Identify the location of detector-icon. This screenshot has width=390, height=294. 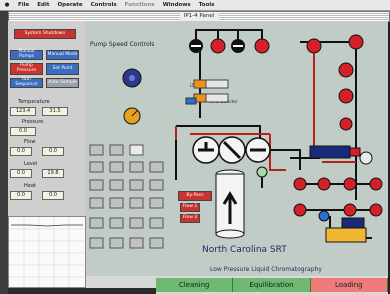
(262, 172).